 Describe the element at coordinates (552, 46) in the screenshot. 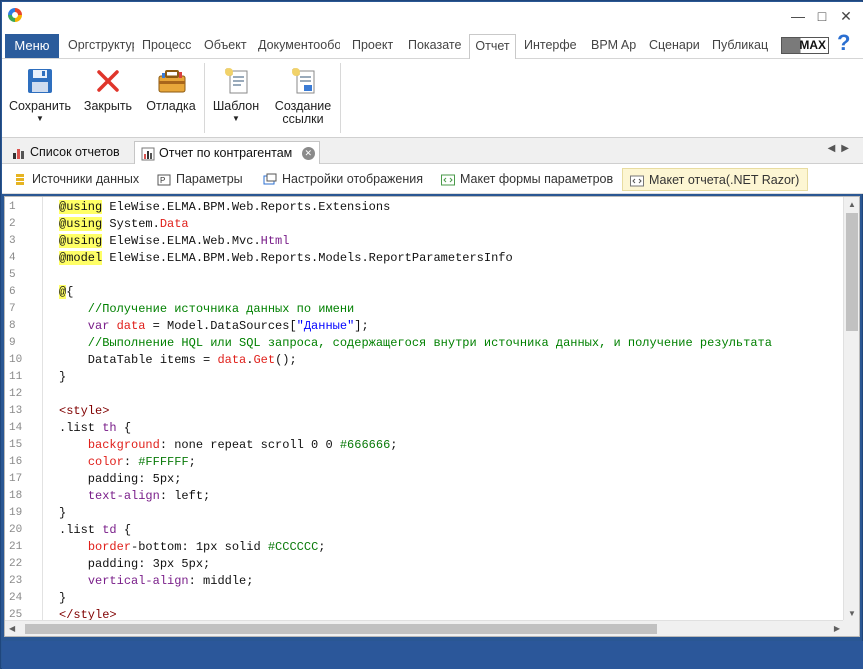

I see `tab-interface: Интерфе` at that location.